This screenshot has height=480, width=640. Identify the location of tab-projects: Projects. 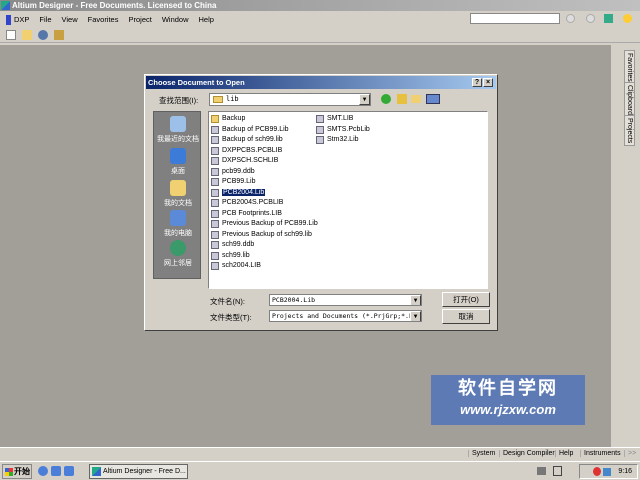
(629, 131).